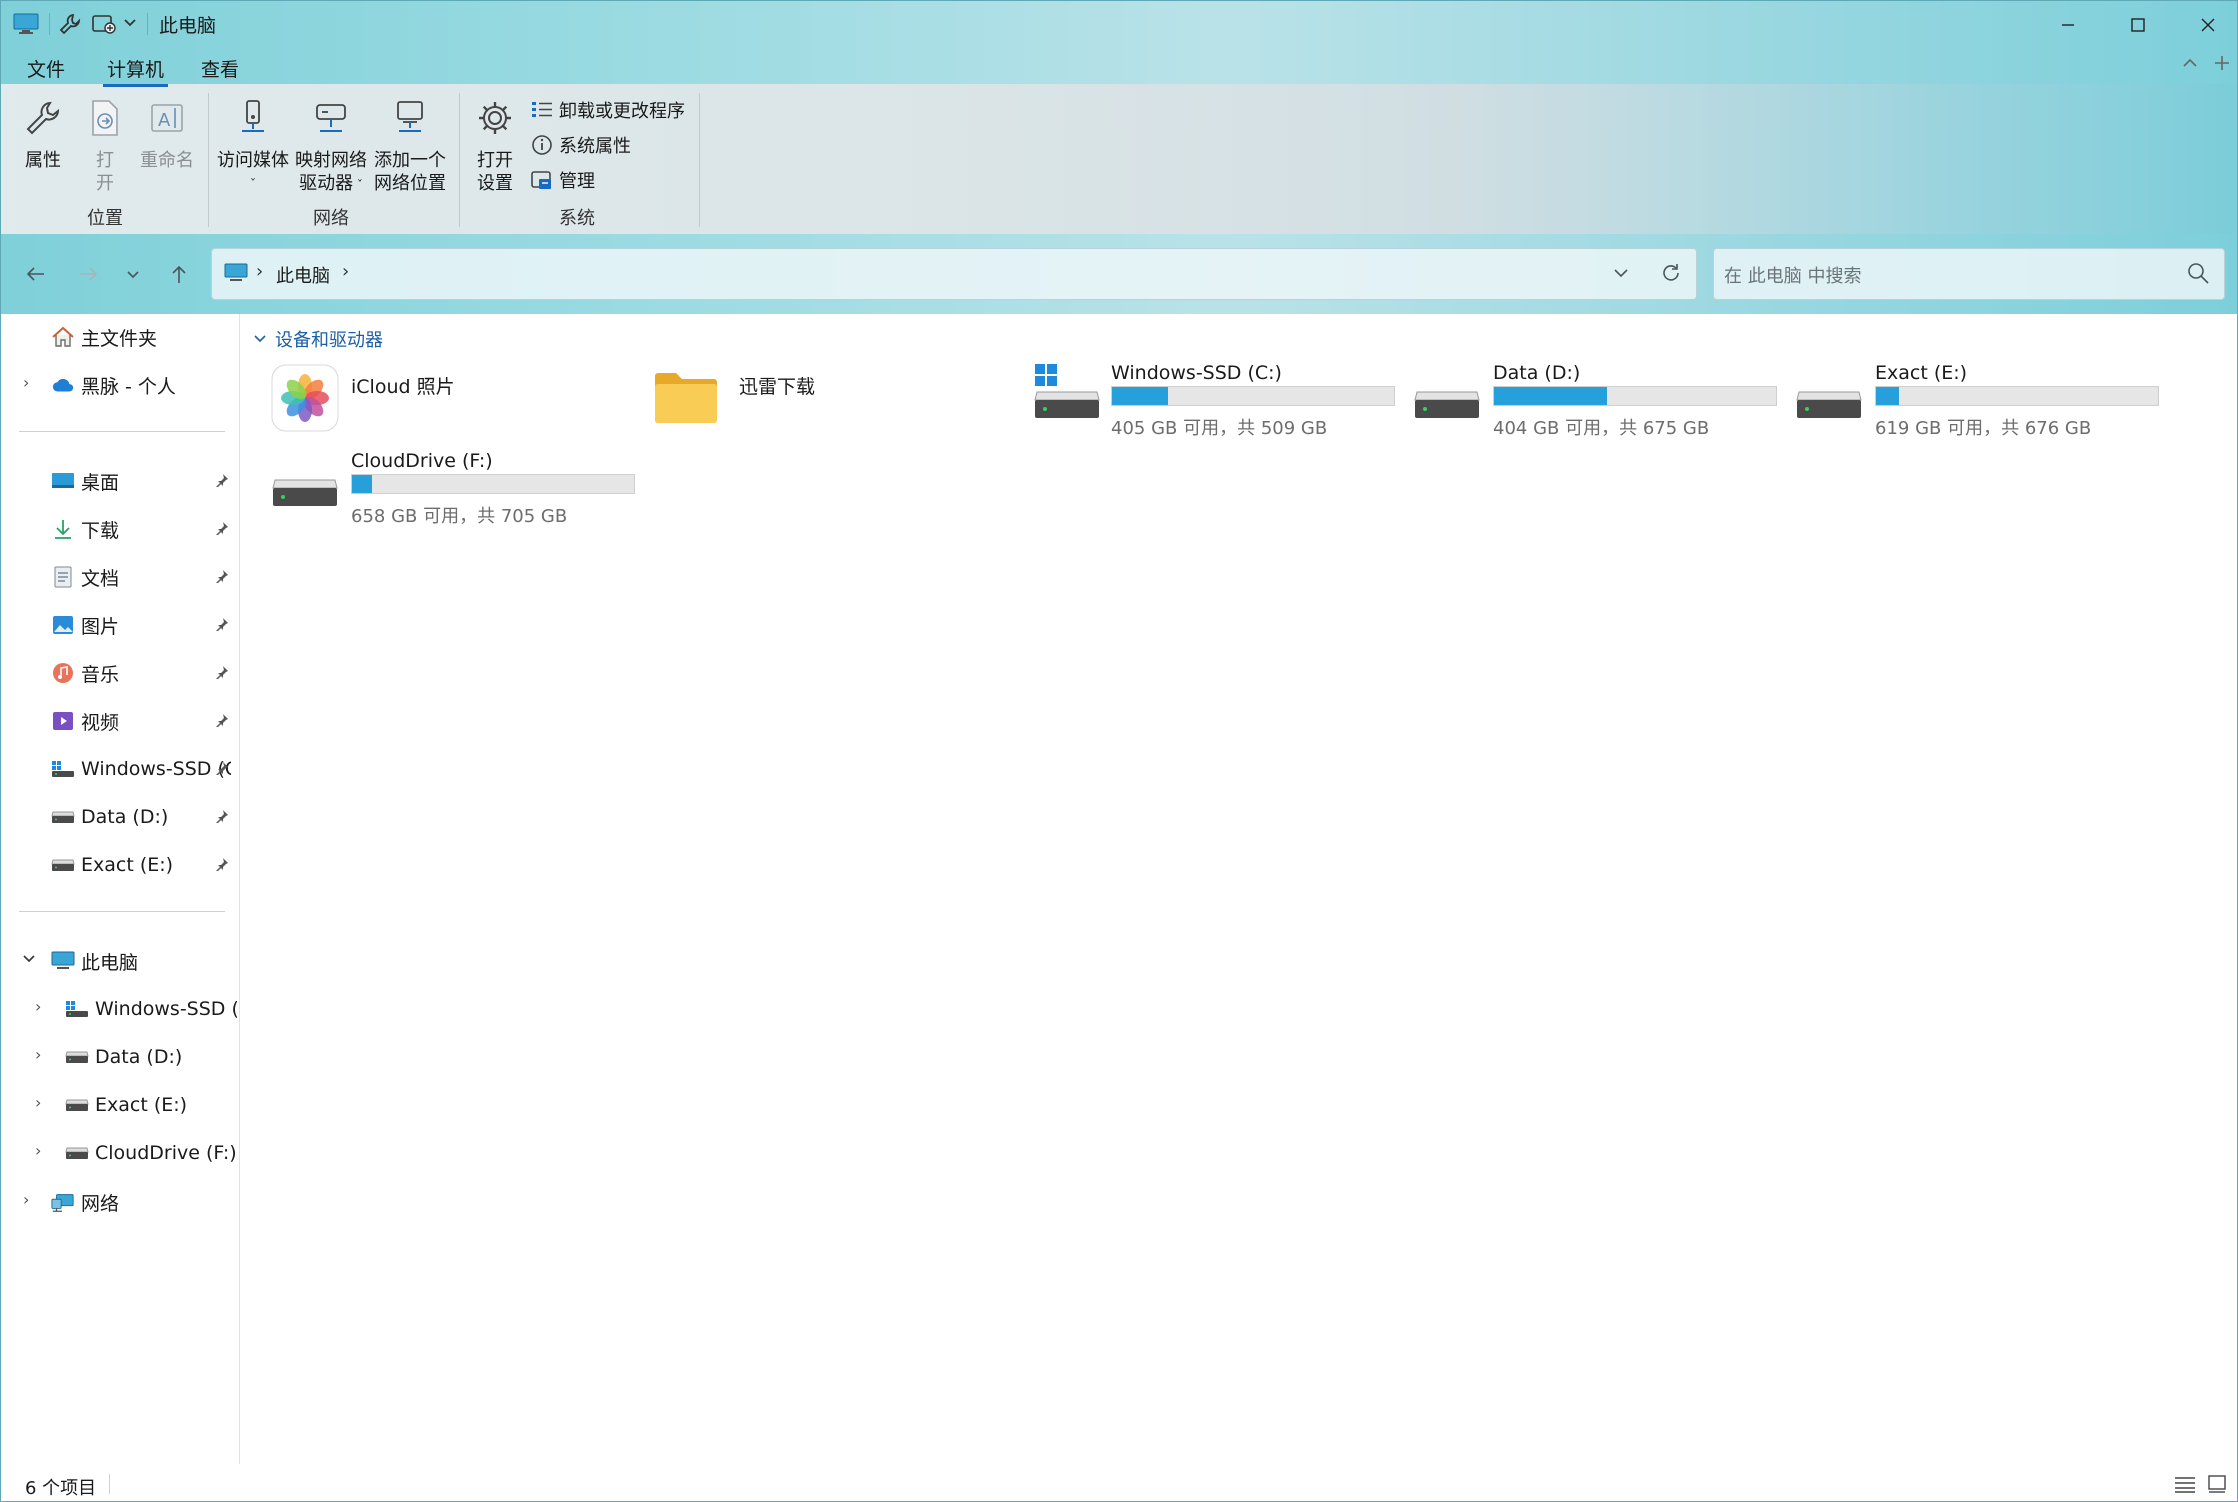 The width and height of the screenshot is (2238, 1502). I want to click on drive-tile-d: Data (D:) 404 GB 可用，共 675 GB, so click(1595, 402).